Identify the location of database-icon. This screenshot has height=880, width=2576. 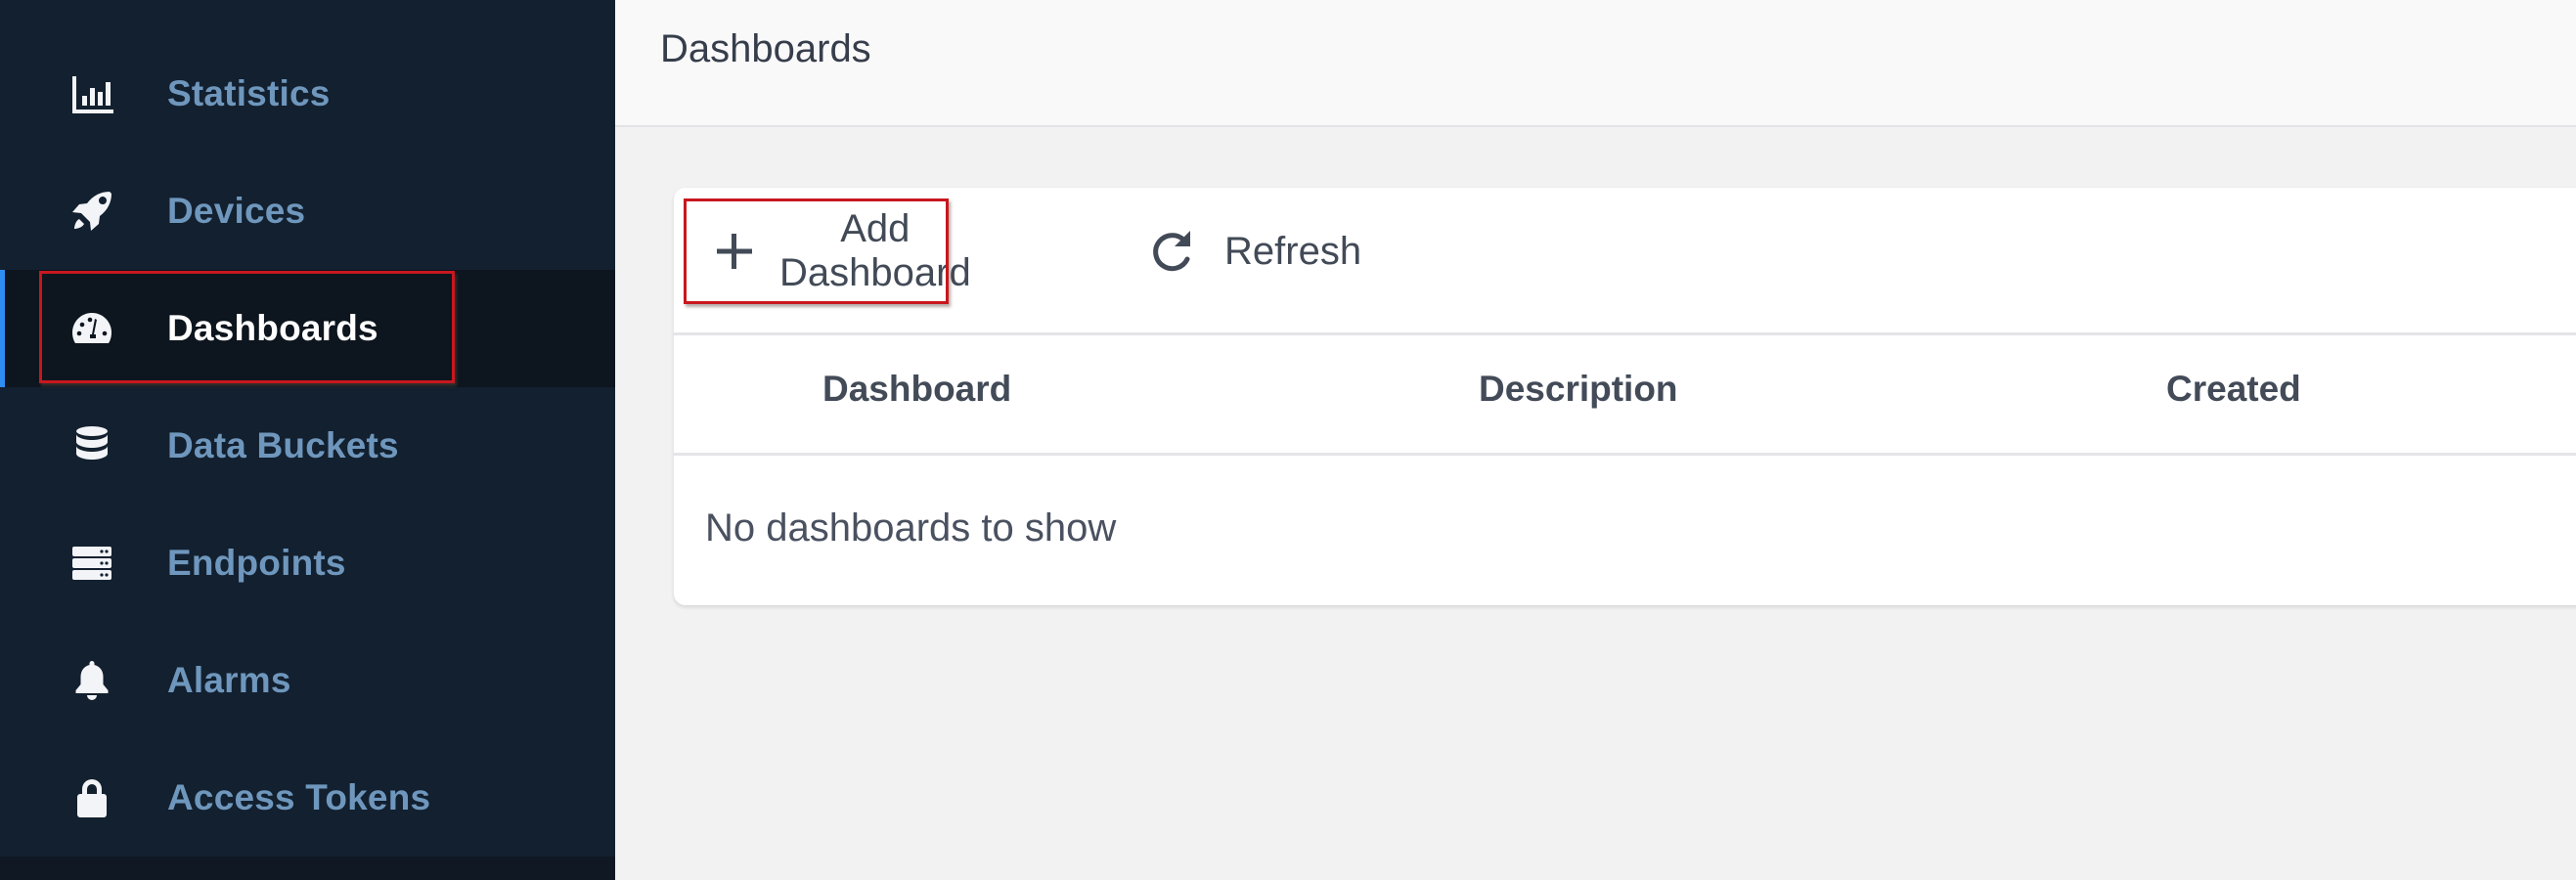
(91, 445).